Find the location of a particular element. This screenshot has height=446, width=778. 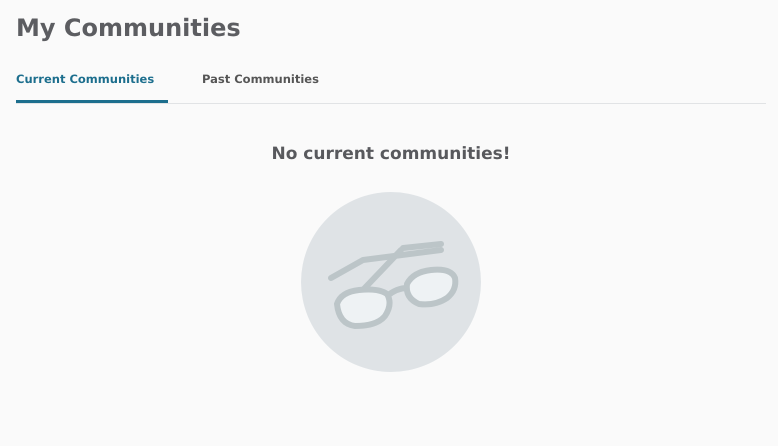

glasses-illustration-icon is located at coordinates (391, 282).